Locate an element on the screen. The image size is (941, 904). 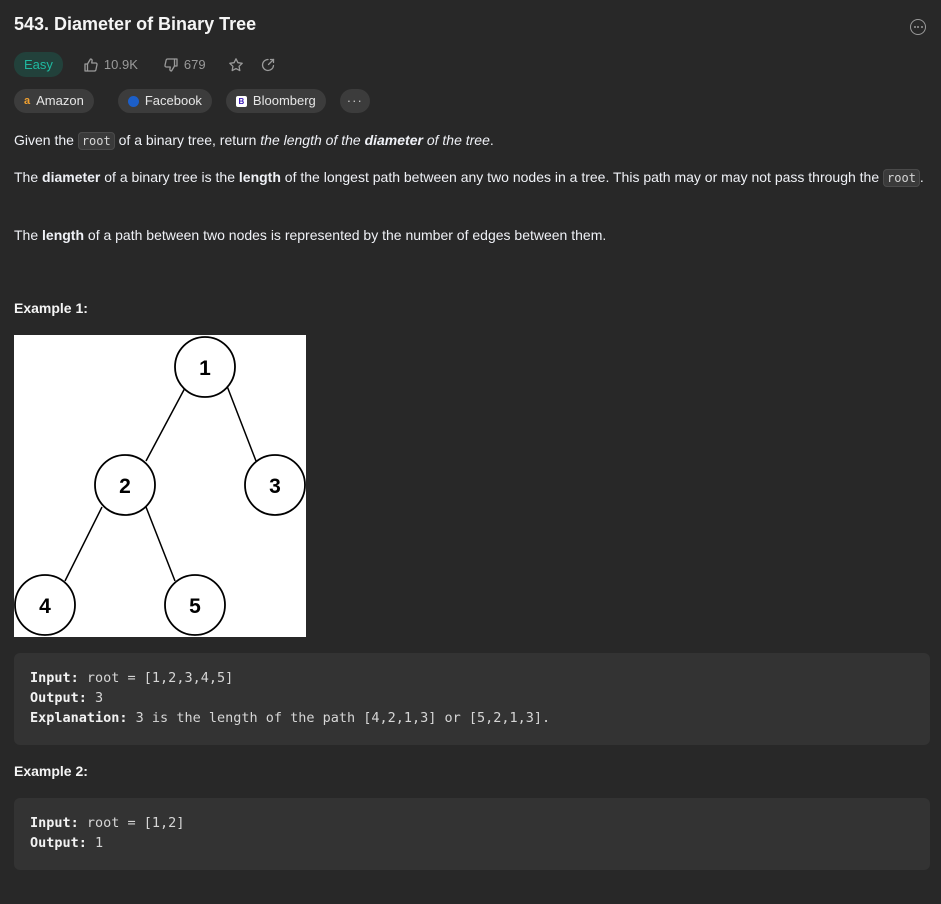
problem-title: 543. Diameter of Binary Tree is located at coordinates (135, 24).